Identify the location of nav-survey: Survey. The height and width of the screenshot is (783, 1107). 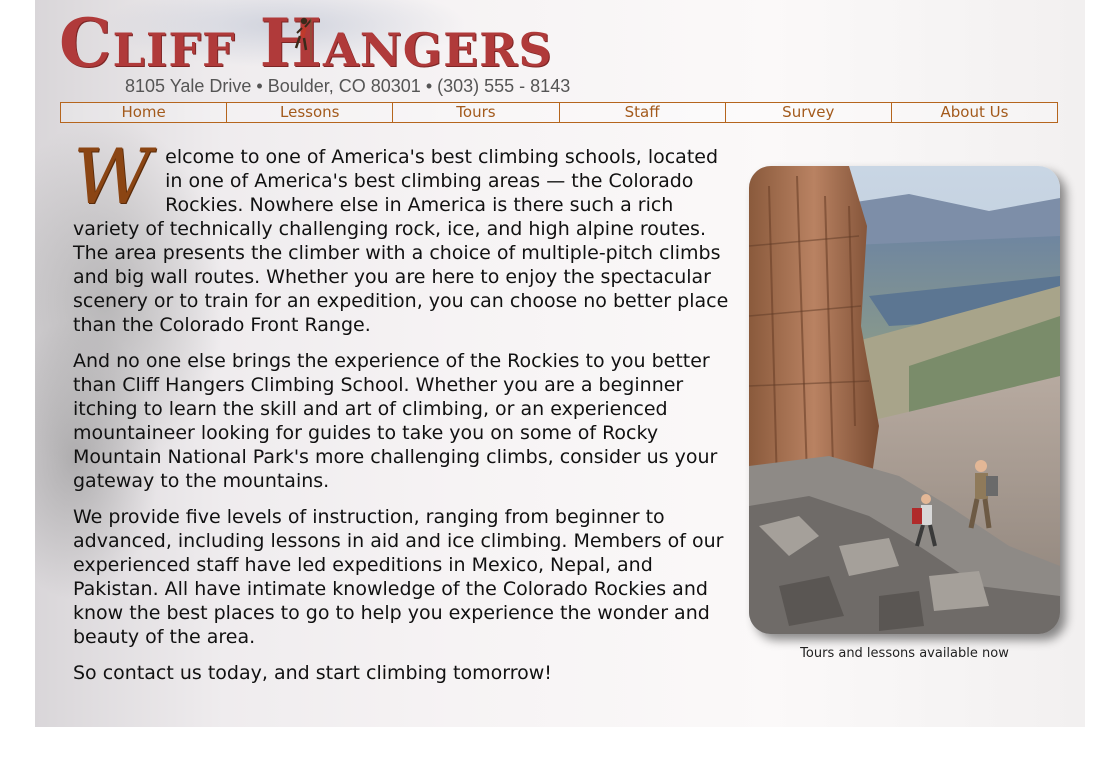
(807, 112).